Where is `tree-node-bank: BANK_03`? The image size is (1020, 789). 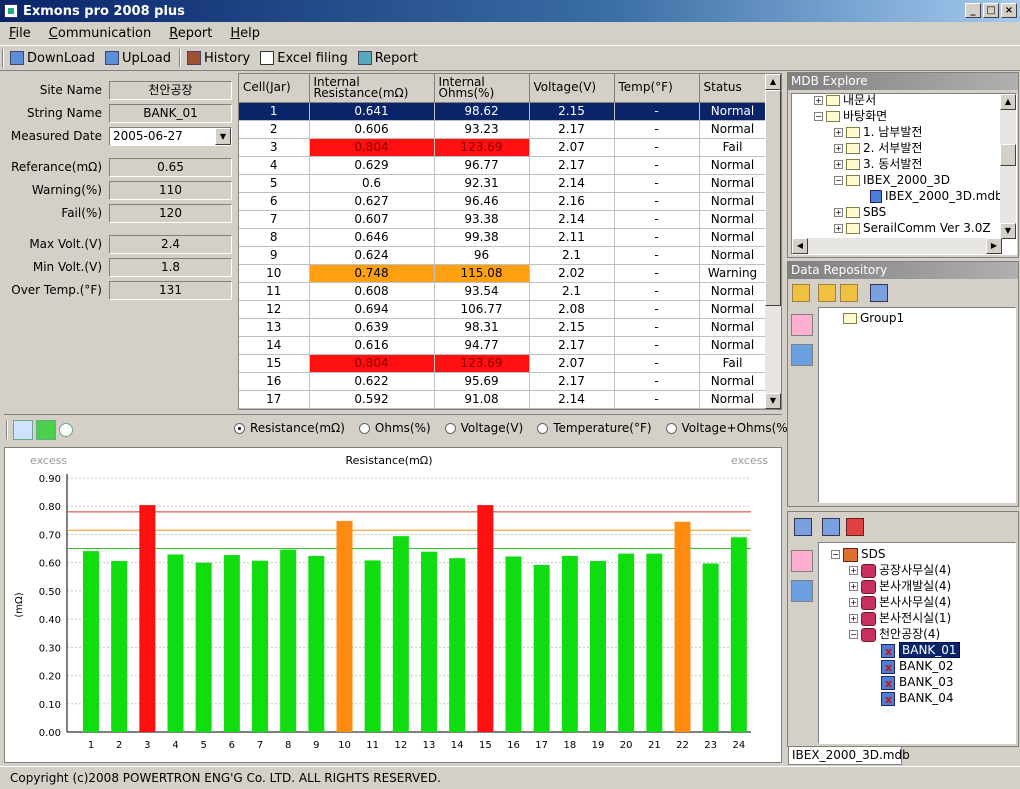
tree-node-bank: BANK_03 is located at coordinates (917, 683).